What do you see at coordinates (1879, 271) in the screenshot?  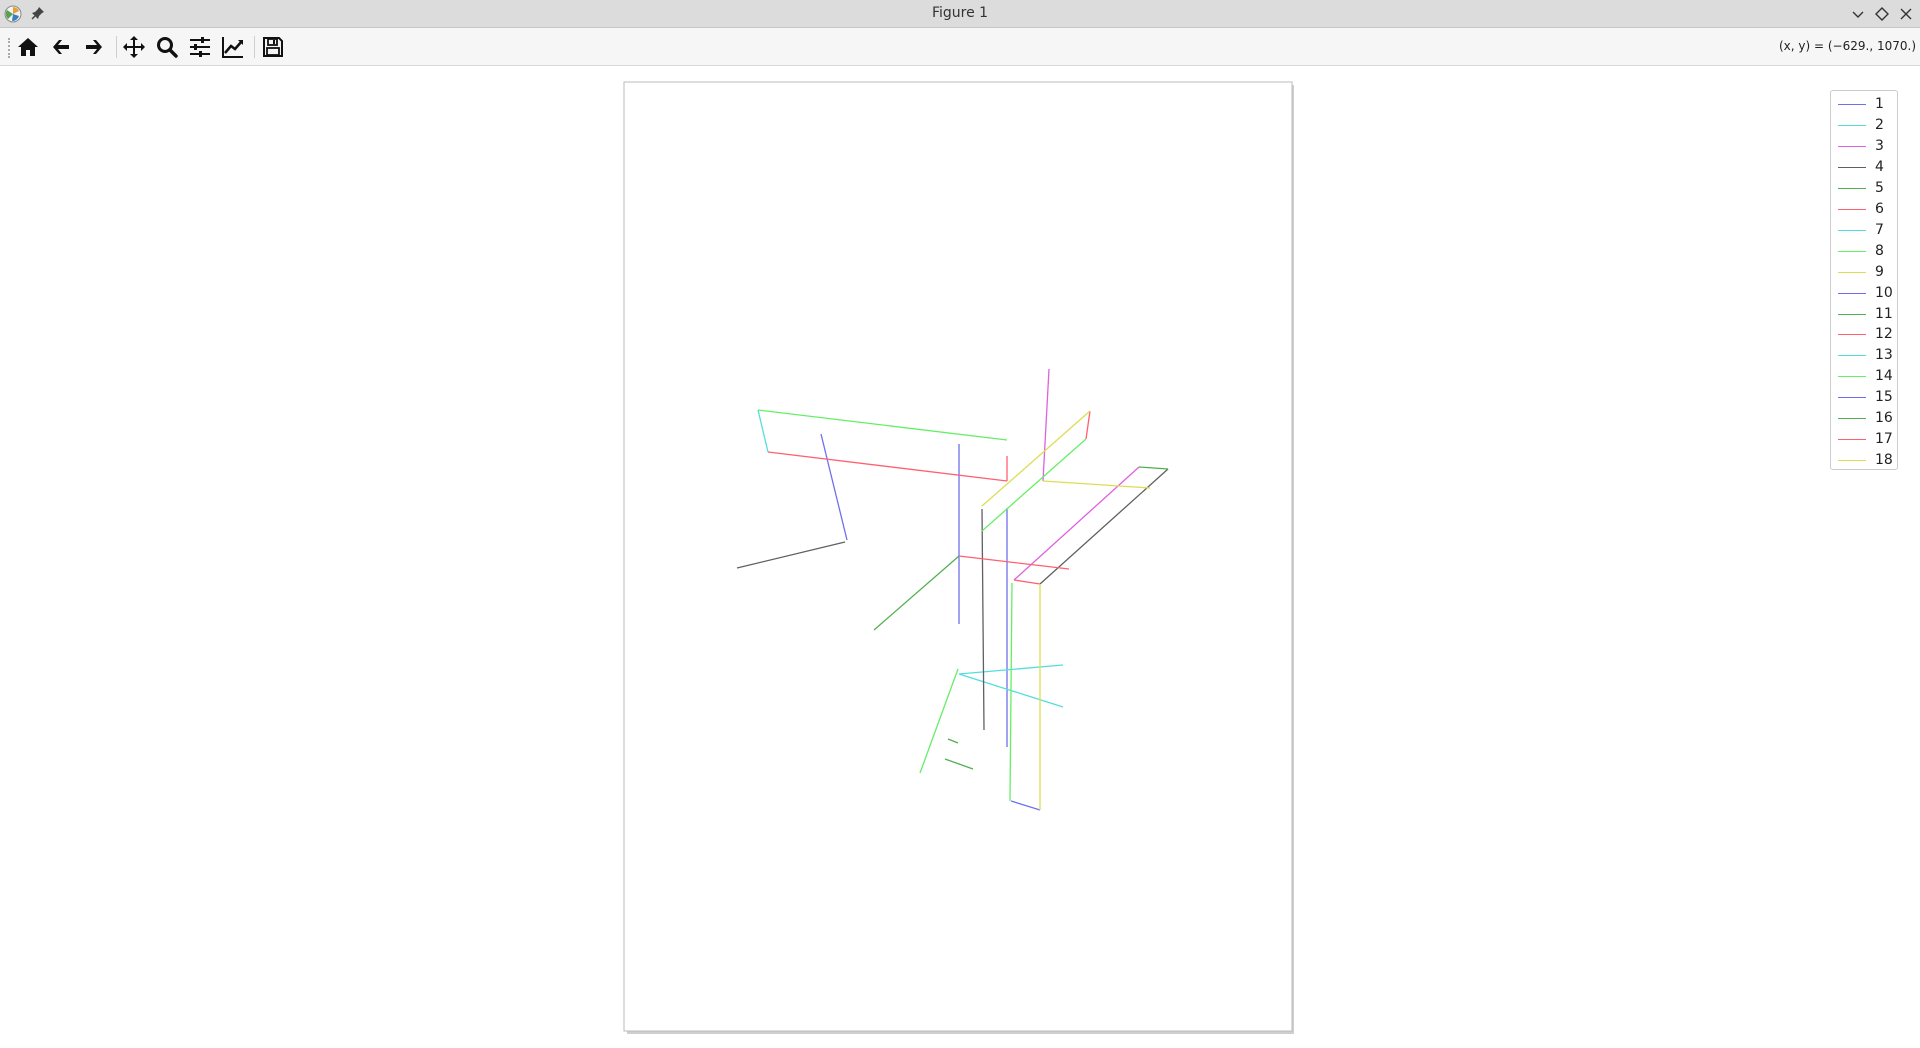 I see `legend-label: 9` at bounding box center [1879, 271].